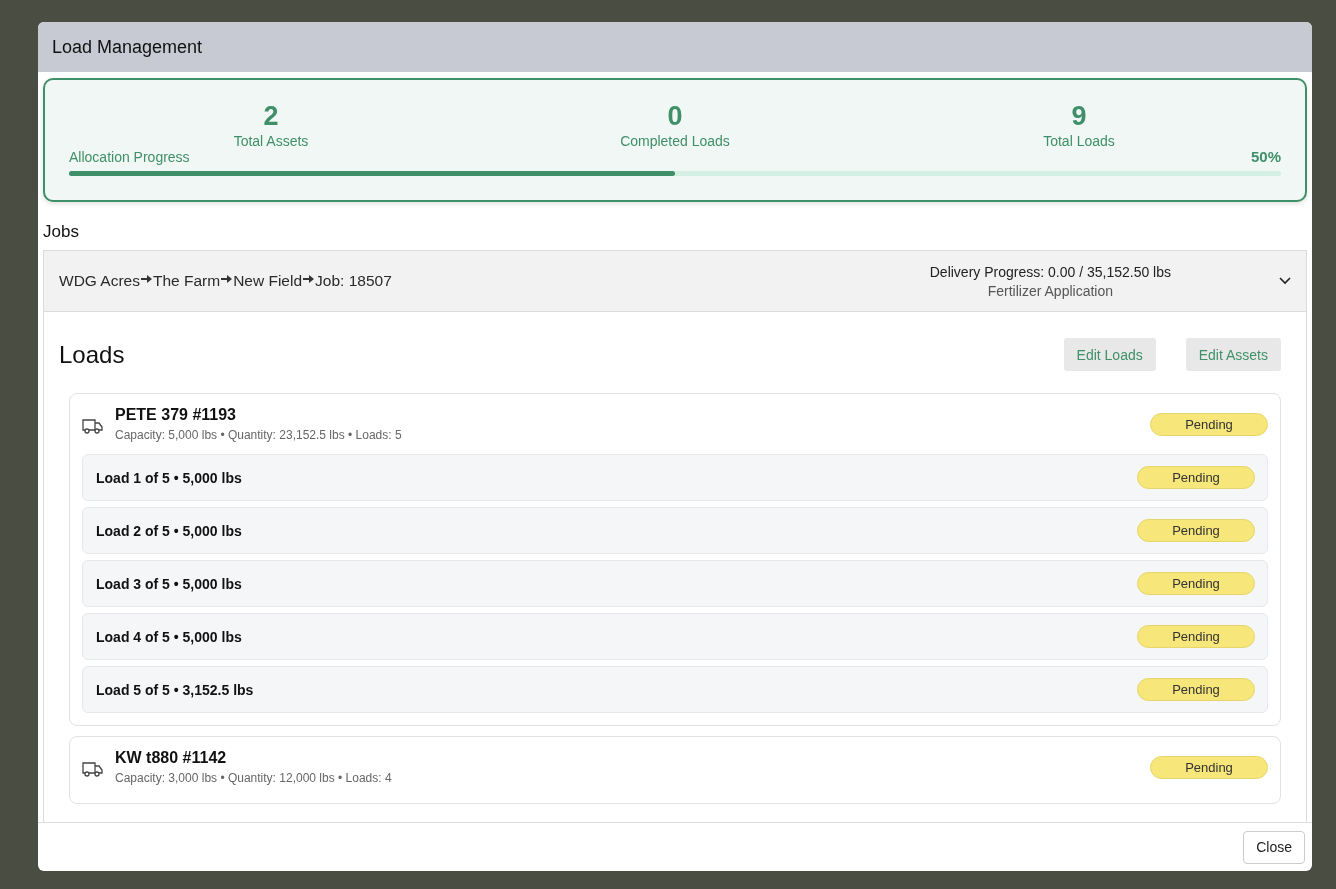  I want to click on asset-name: KW t880 #1142, so click(171, 758).